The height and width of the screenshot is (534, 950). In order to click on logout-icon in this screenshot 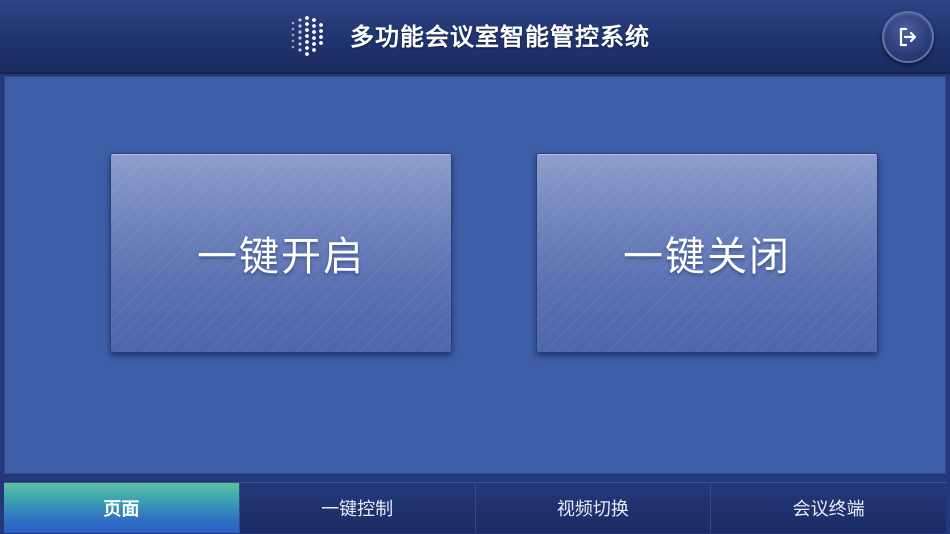, I will do `click(908, 37)`.